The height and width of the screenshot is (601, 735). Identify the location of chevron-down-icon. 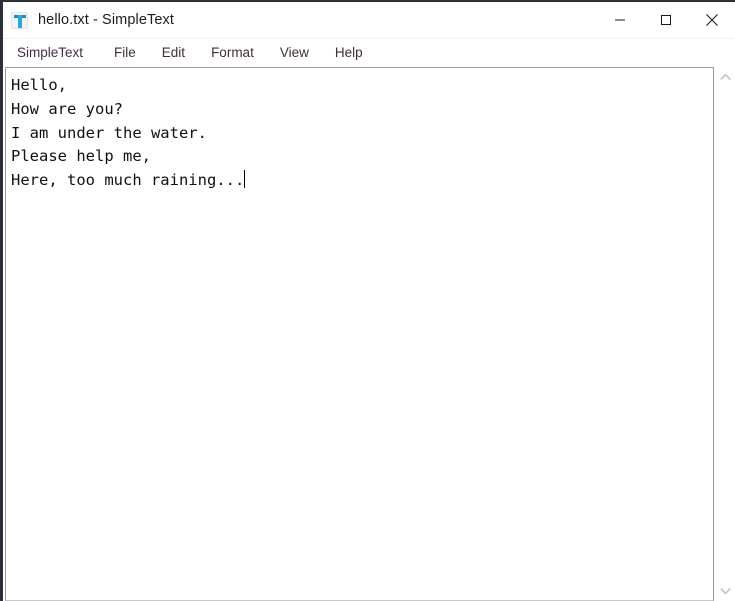
(725, 591).